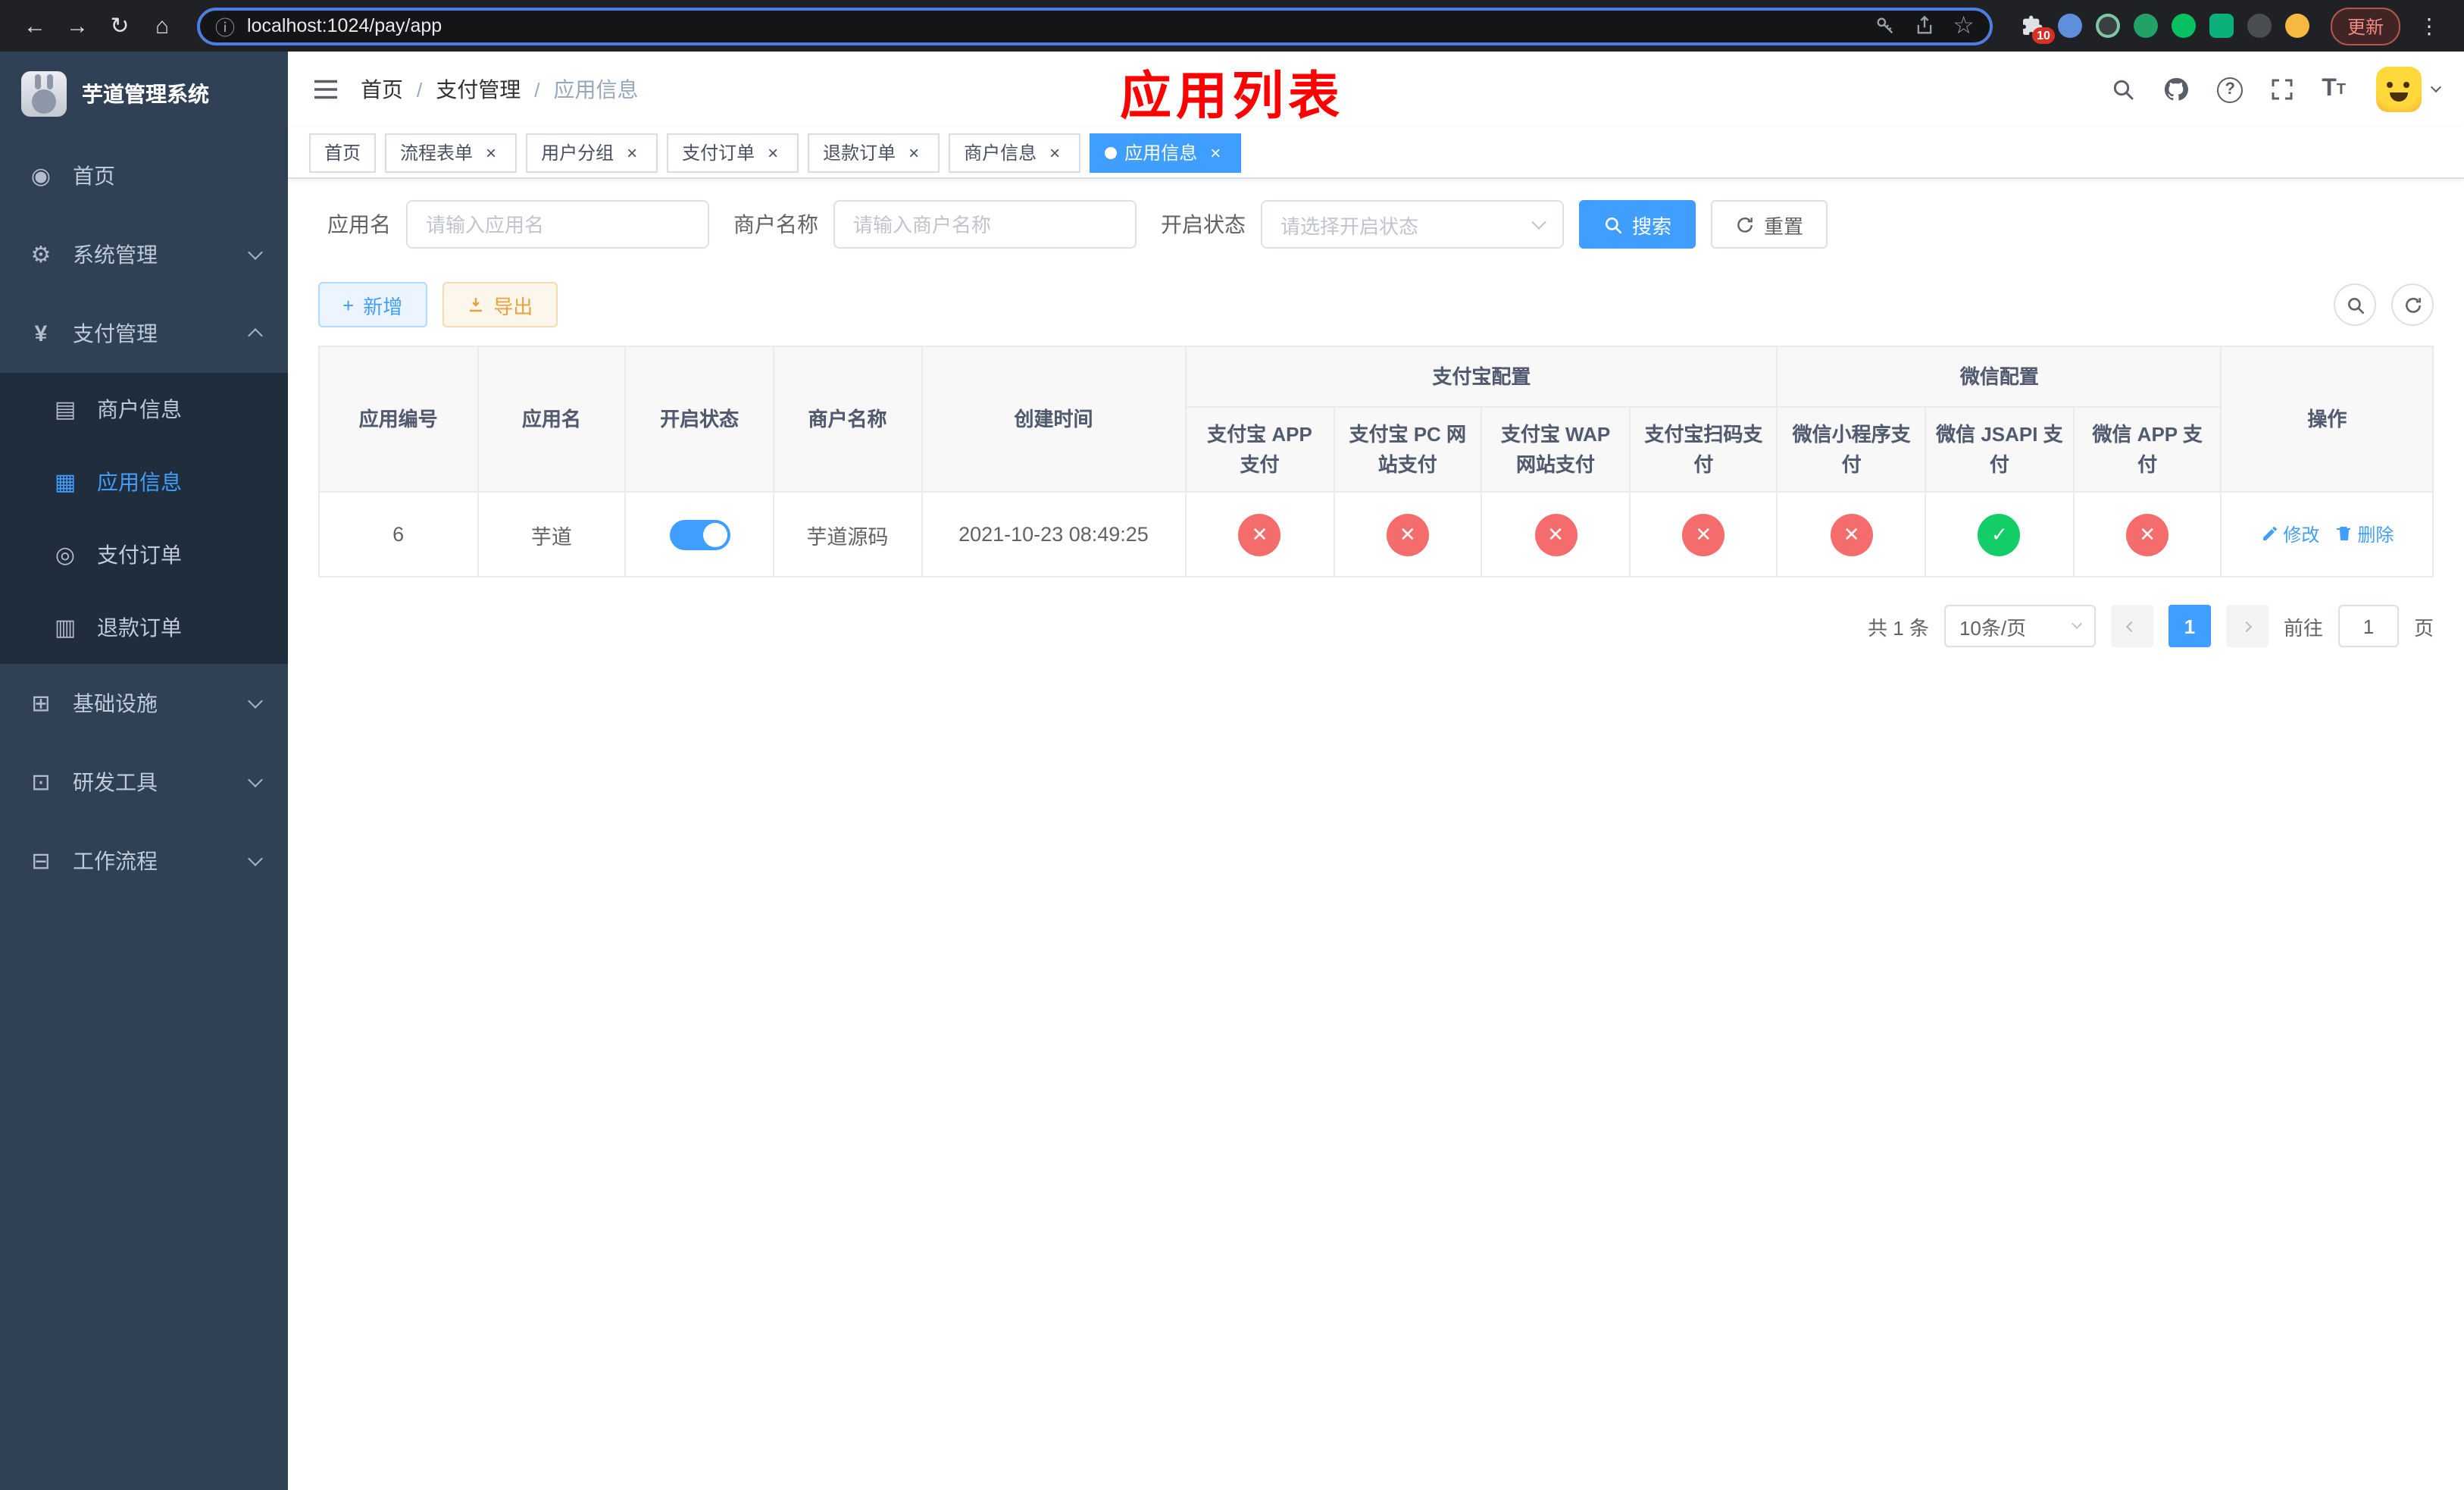 The width and height of the screenshot is (2464, 1490). I want to click on table-row: 6 芋道 芋道源码 2021-10-23 08:49:25 ✕ ✕ ✕ ✕ ✕, so click(1376, 534).